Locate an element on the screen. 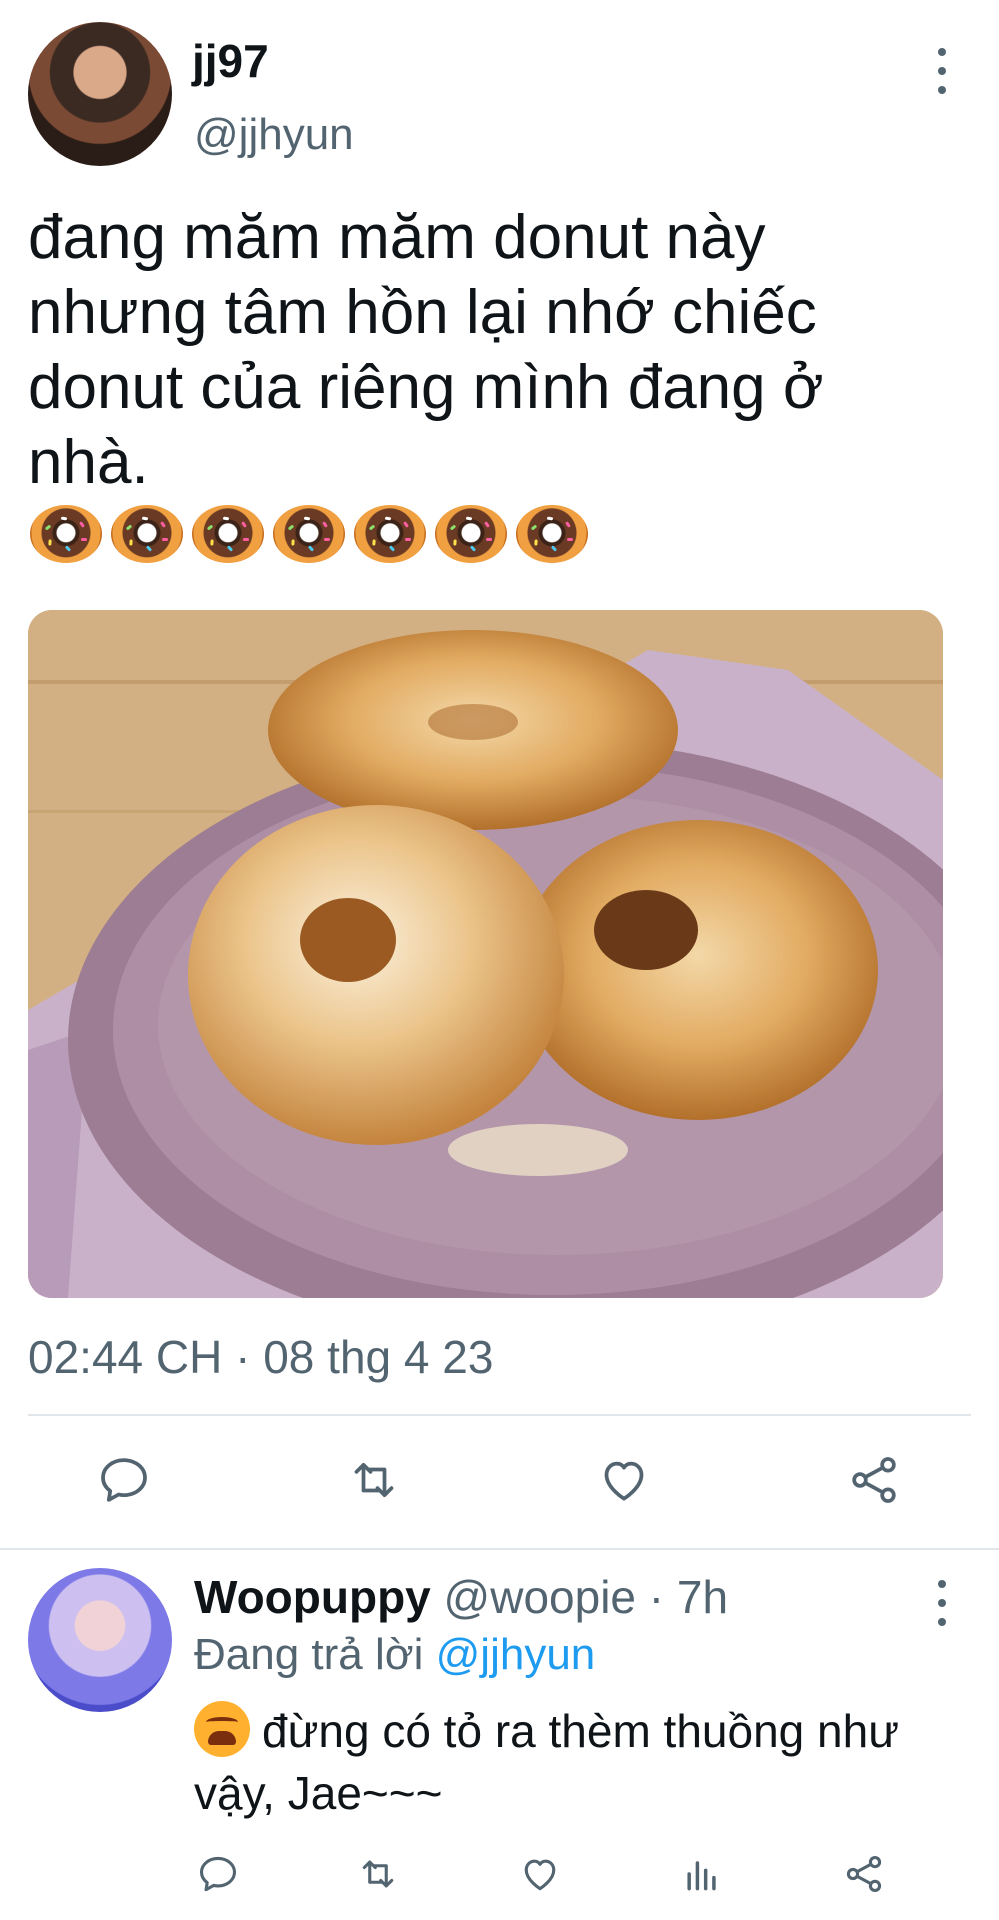  tweet-timestamp: 02:44 CH · 08 thg 4 23 is located at coordinates (261, 1357).